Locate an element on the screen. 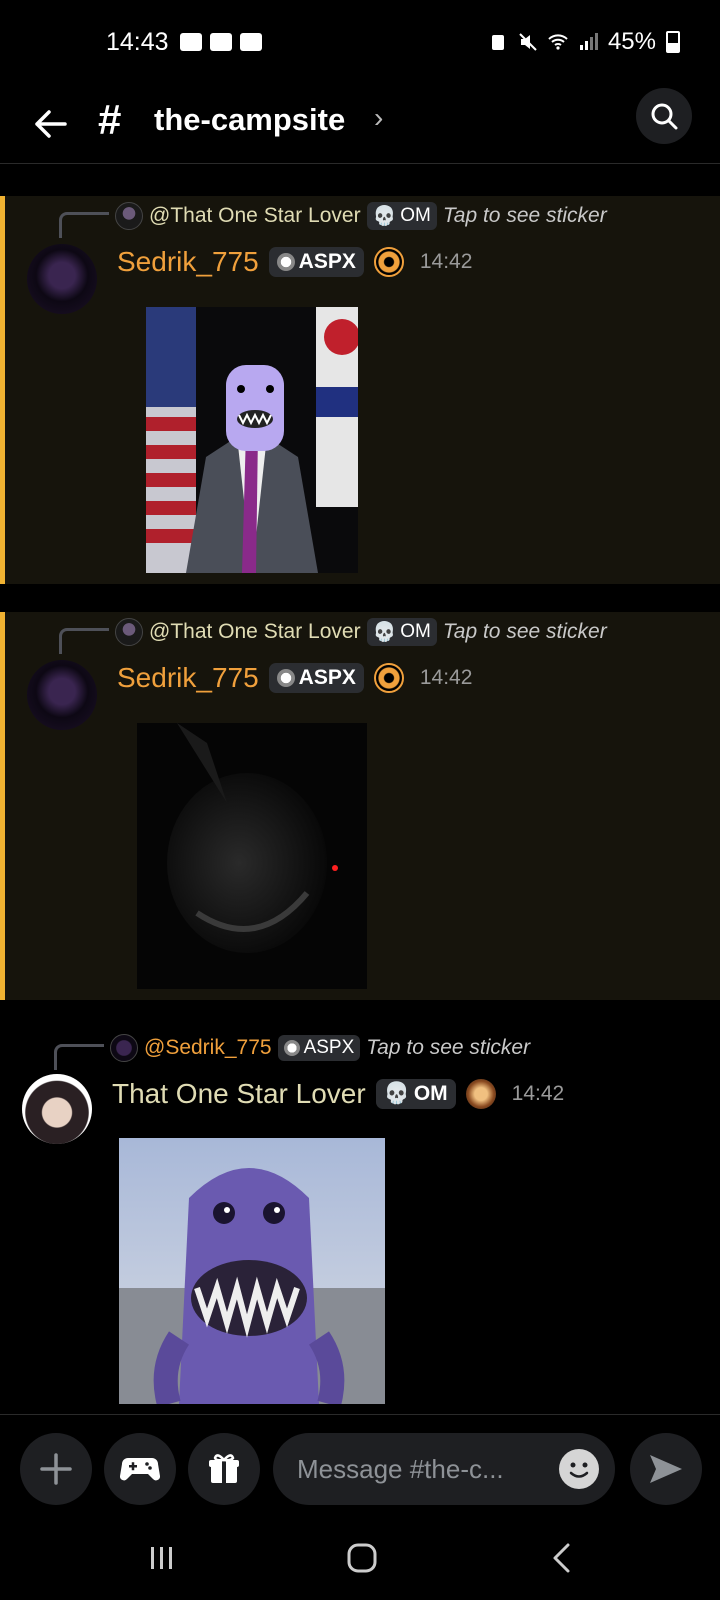 This screenshot has width=720, height=1600. purple-monster-image is located at coordinates (252, 1271).